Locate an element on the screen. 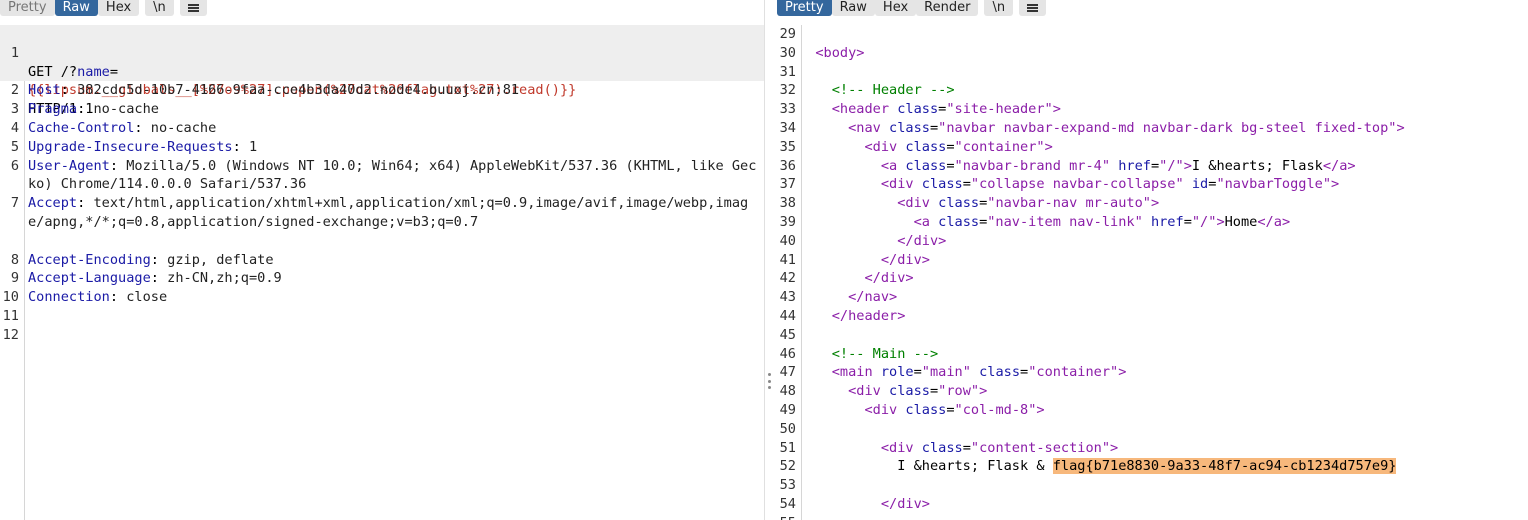 The height and width of the screenshot is (520, 1528). response-code-line: 29 is located at coordinates (1152, 34).